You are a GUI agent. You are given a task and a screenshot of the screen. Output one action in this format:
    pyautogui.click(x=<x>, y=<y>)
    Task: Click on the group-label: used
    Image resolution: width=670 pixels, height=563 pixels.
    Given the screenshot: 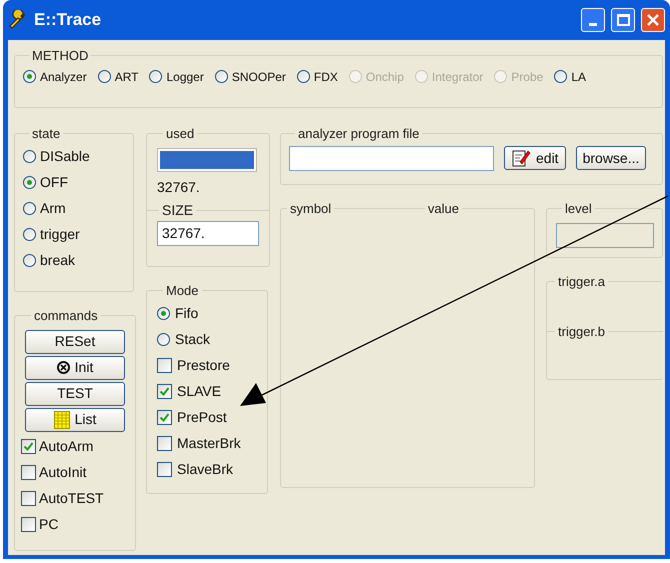 What is the action you would take?
    pyautogui.click(x=180, y=134)
    